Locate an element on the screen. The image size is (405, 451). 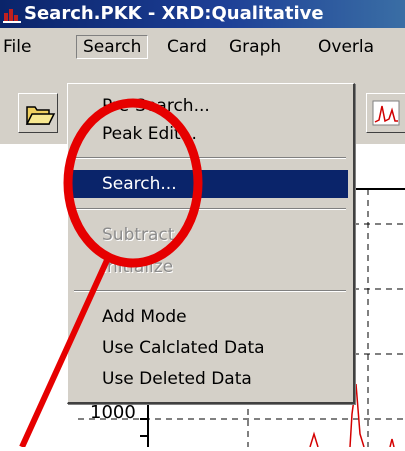
menu-item-add-mode: Add Mode is located at coordinates (210, 317).